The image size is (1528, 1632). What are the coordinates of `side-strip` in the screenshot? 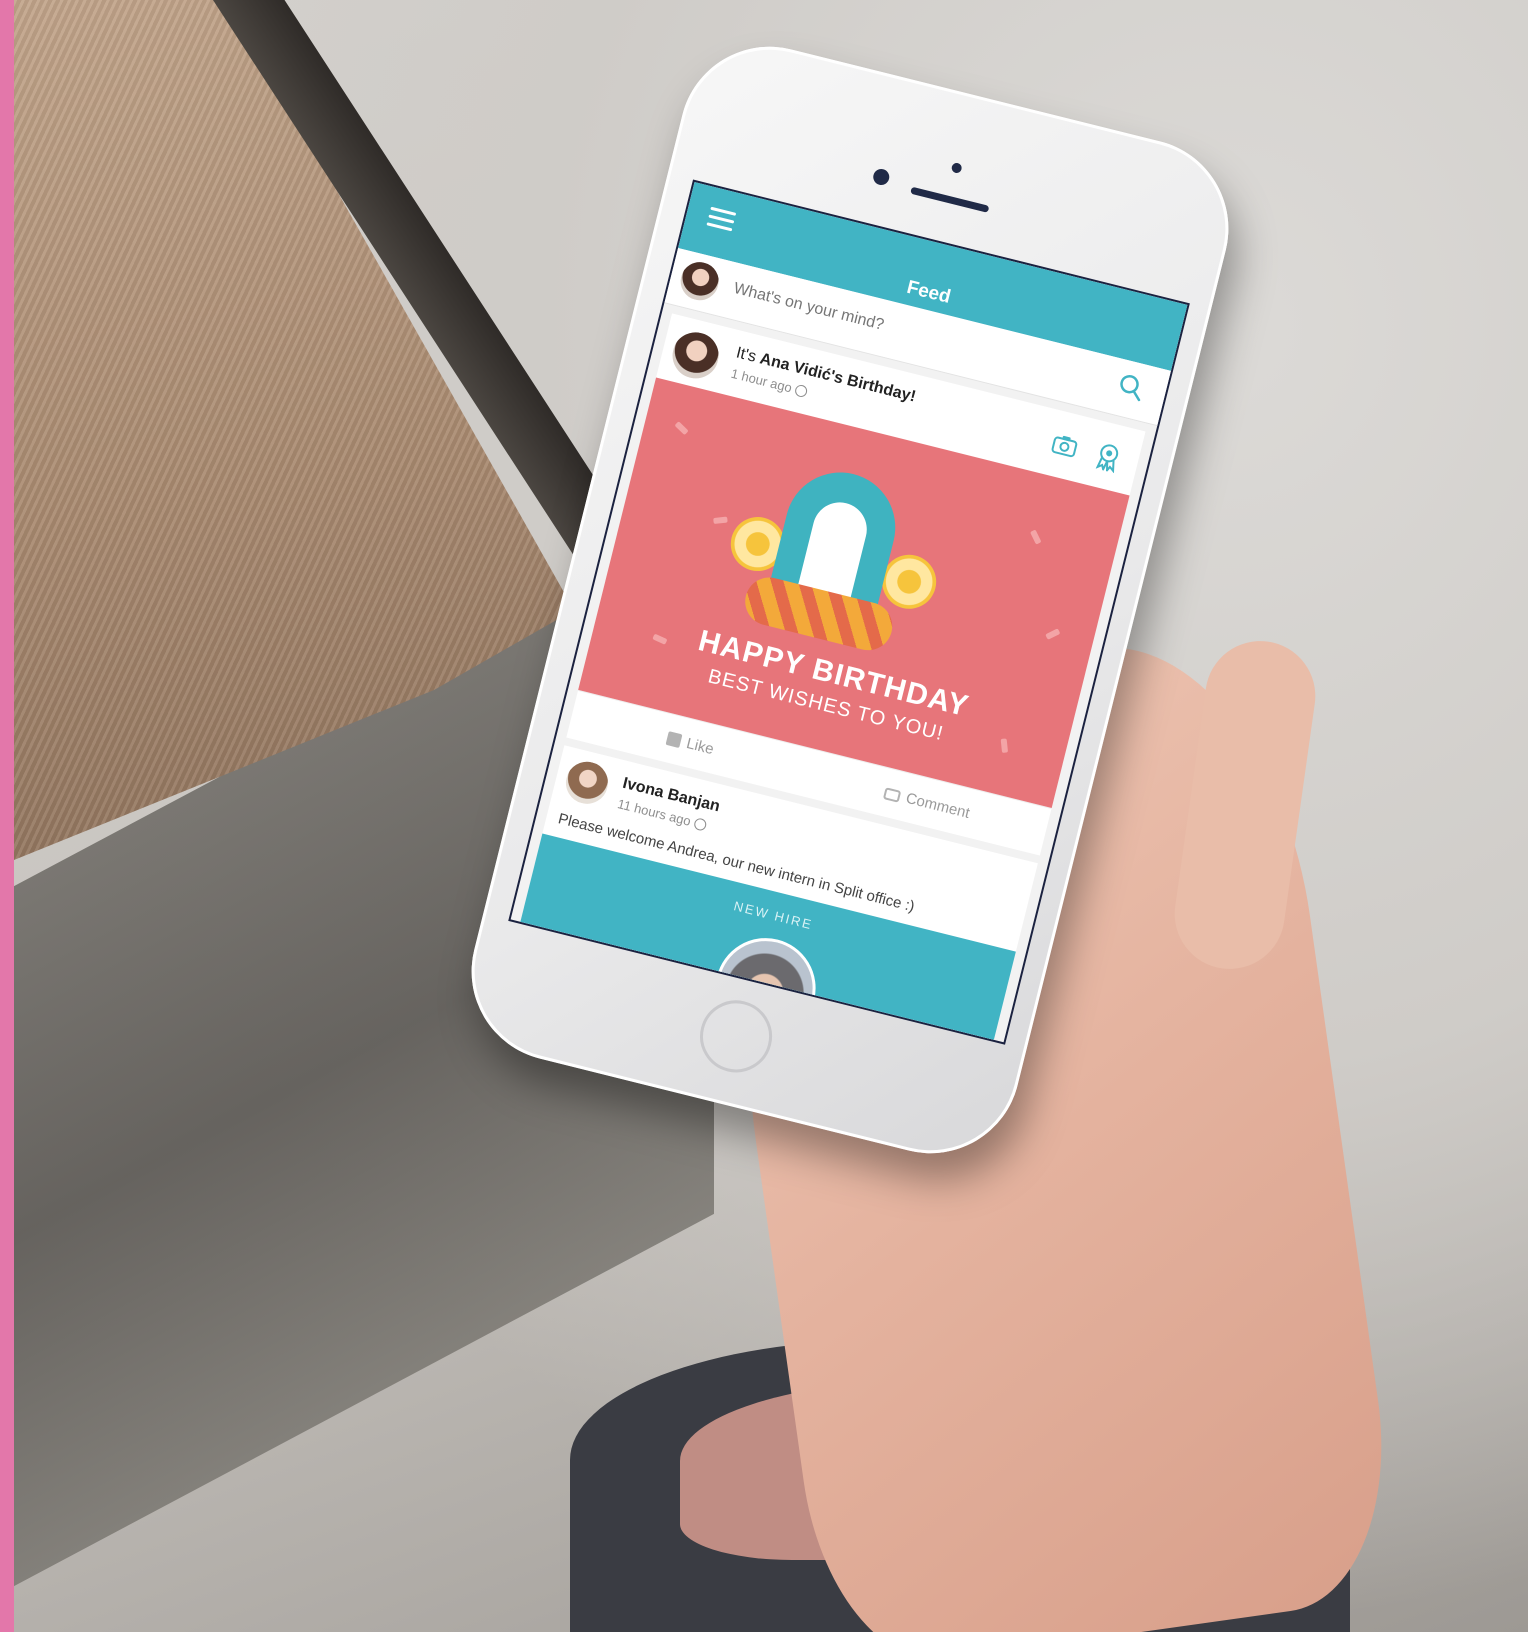 It's located at (7, 816).